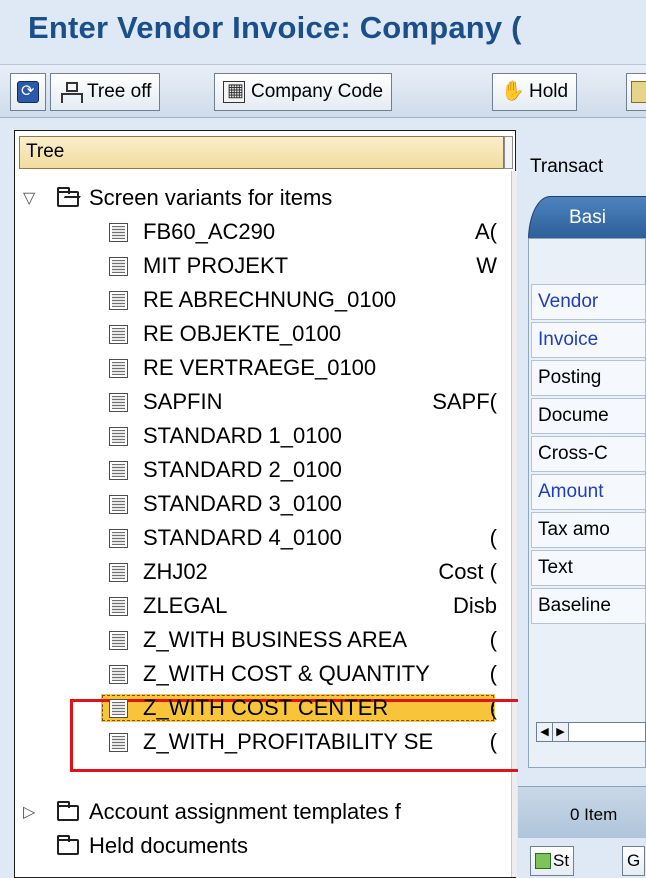  I want to click on tree-folder-account-assignment: ▷ Account assignment templates f, so click(263, 812).